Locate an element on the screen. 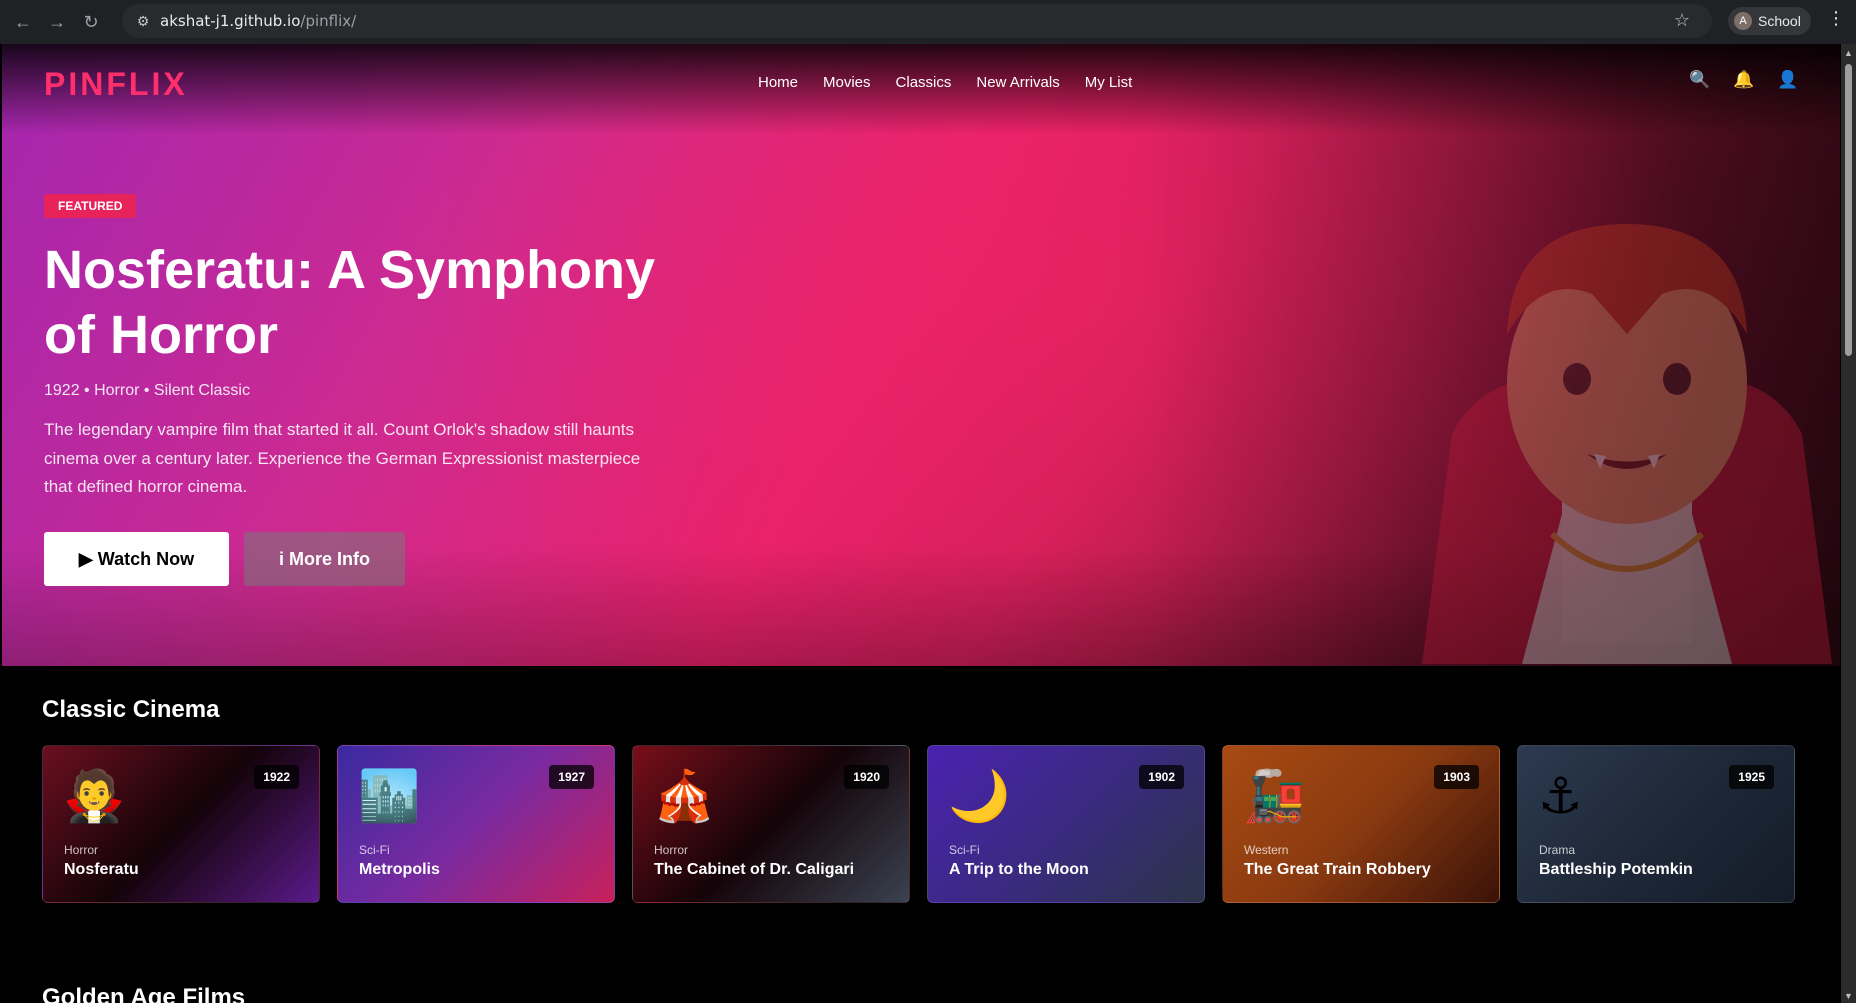 The image size is (1856, 1003). card-title: Battleship Potemkin is located at coordinates (1616, 869).